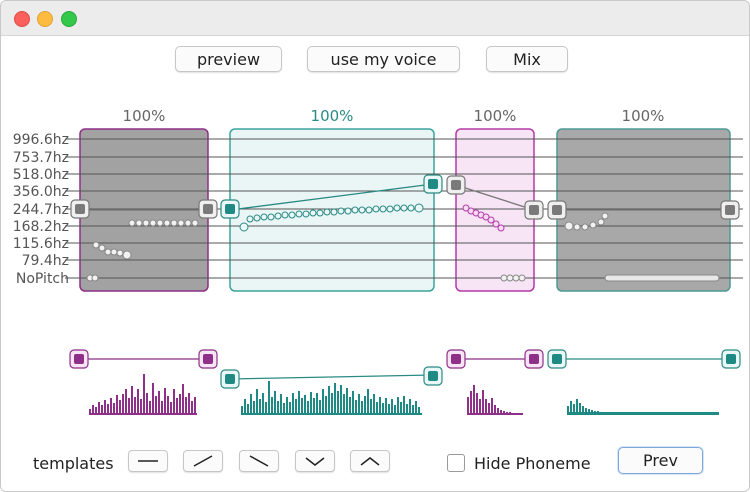 Image resolution: width=750 pixels, height=492 pixels. Describe the element at coordinates (144, 116) in the screenshot. I see `segment-1-percent: 100%` at that location.